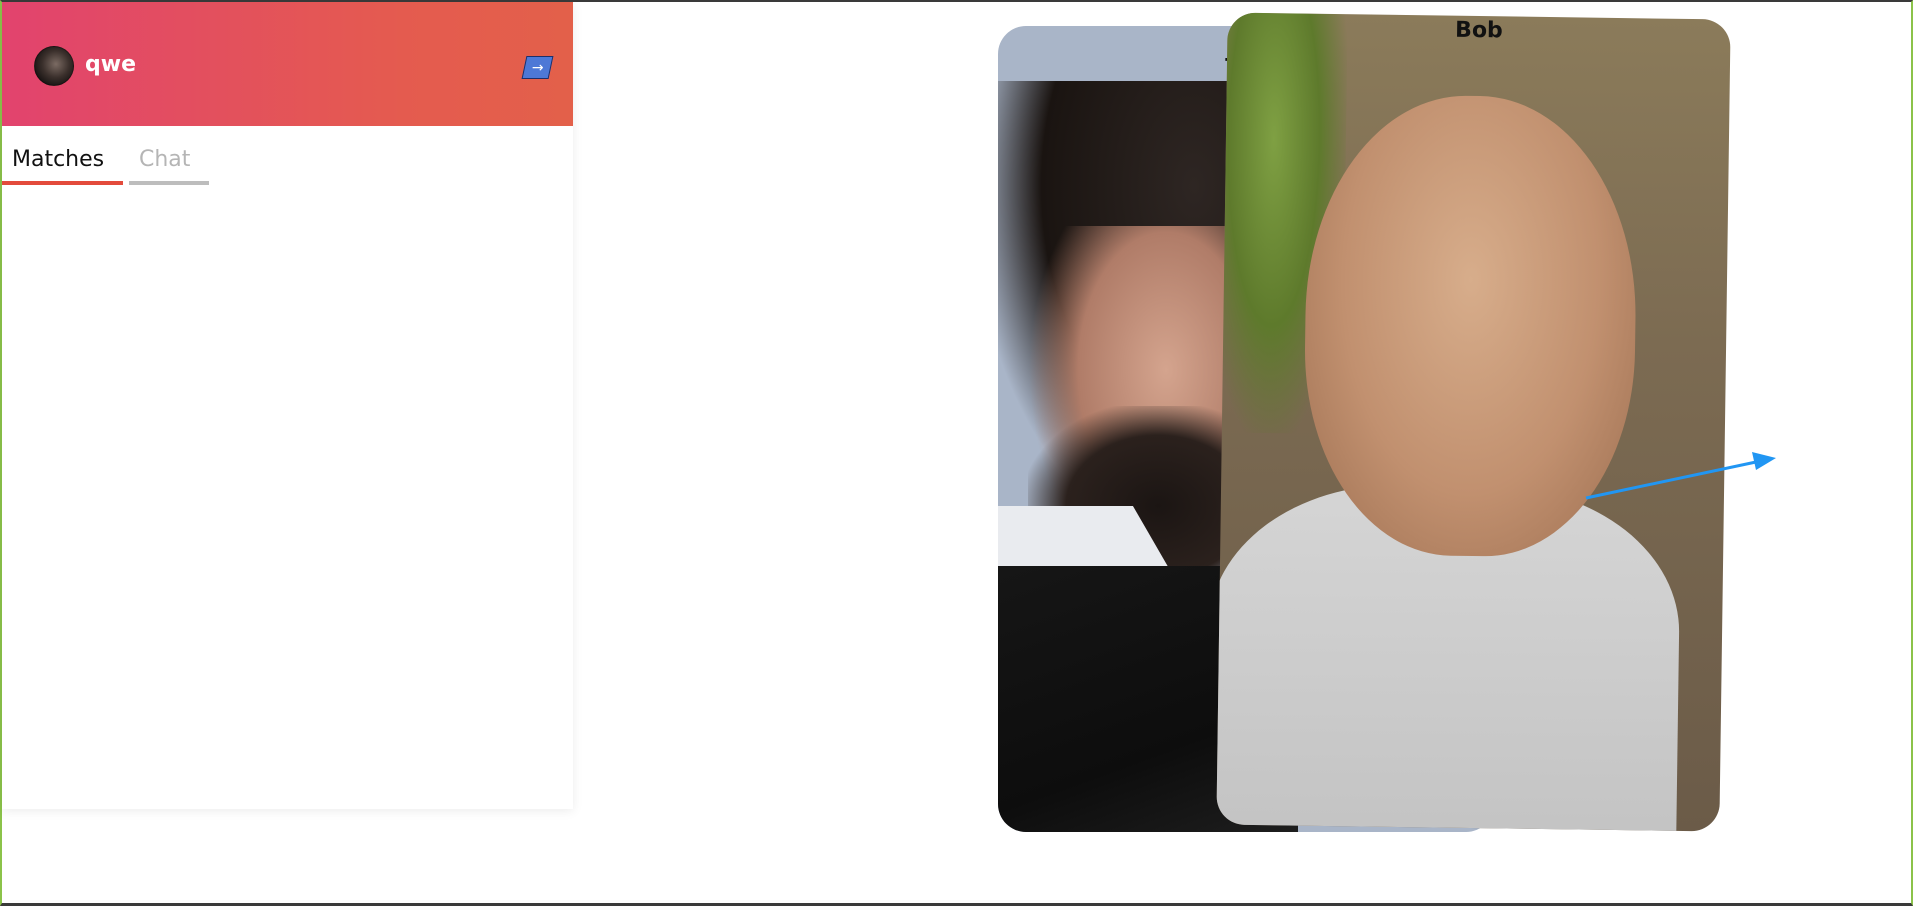 The height and width of the screenshot is (906, 1913). I want to click on username: qwe, so click(110, 64).